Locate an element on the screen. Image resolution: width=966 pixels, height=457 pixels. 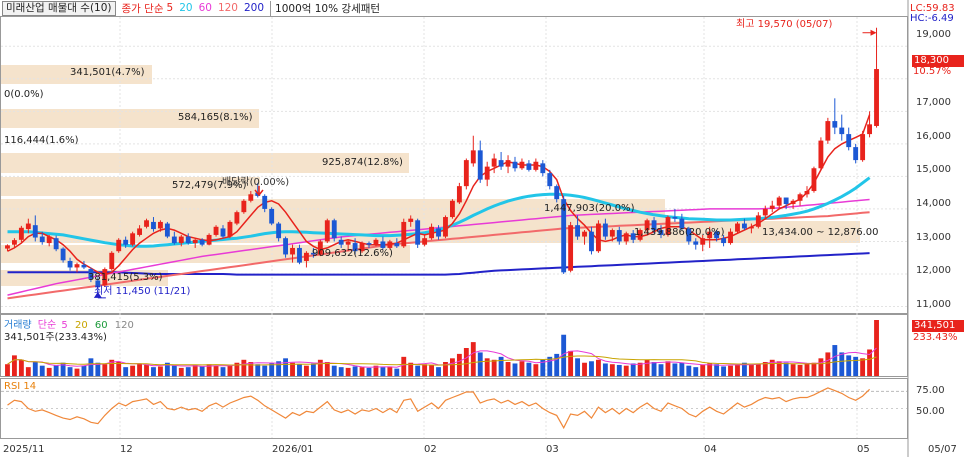
volume-ma20-line is located at coordinates (442, 360).